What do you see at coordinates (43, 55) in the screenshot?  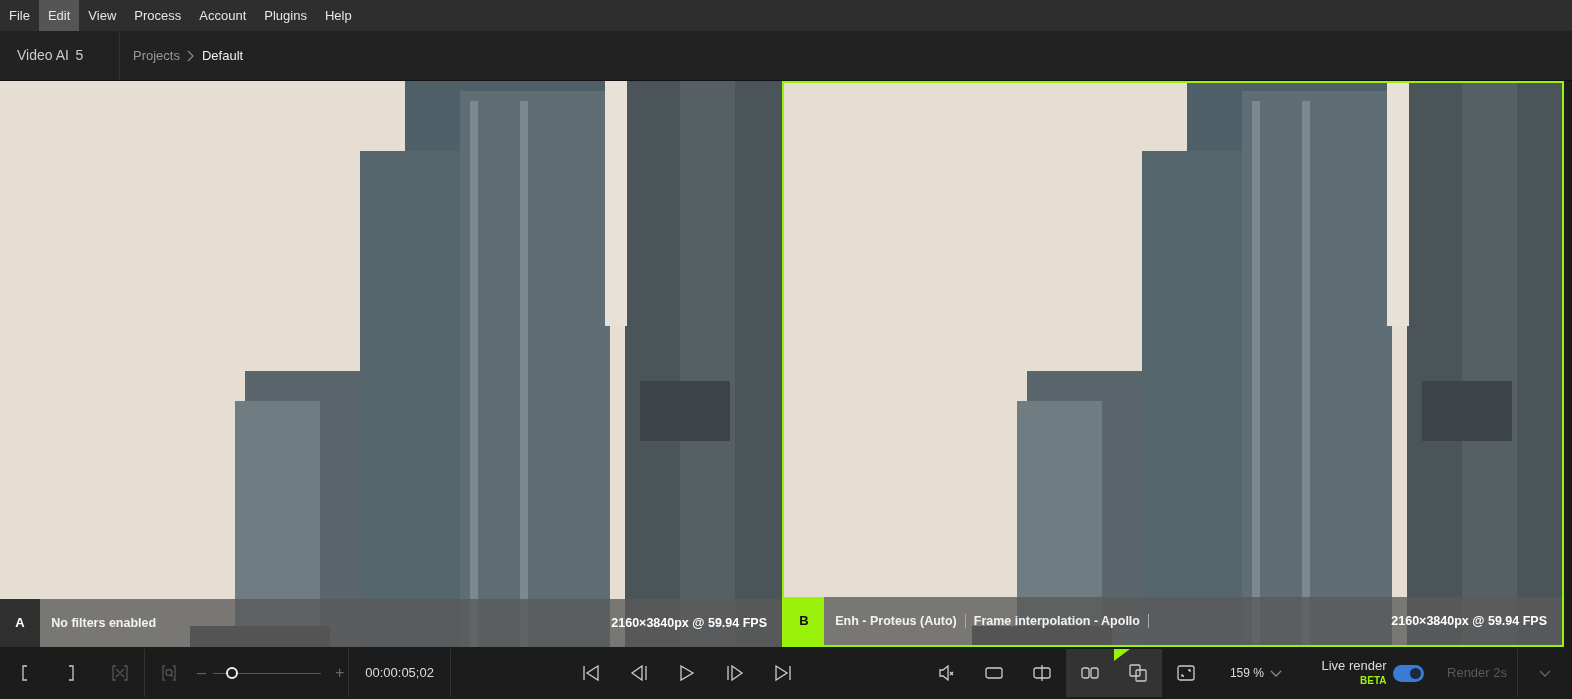 I see `app-name: Video AI` at bounding box center [43, 55].